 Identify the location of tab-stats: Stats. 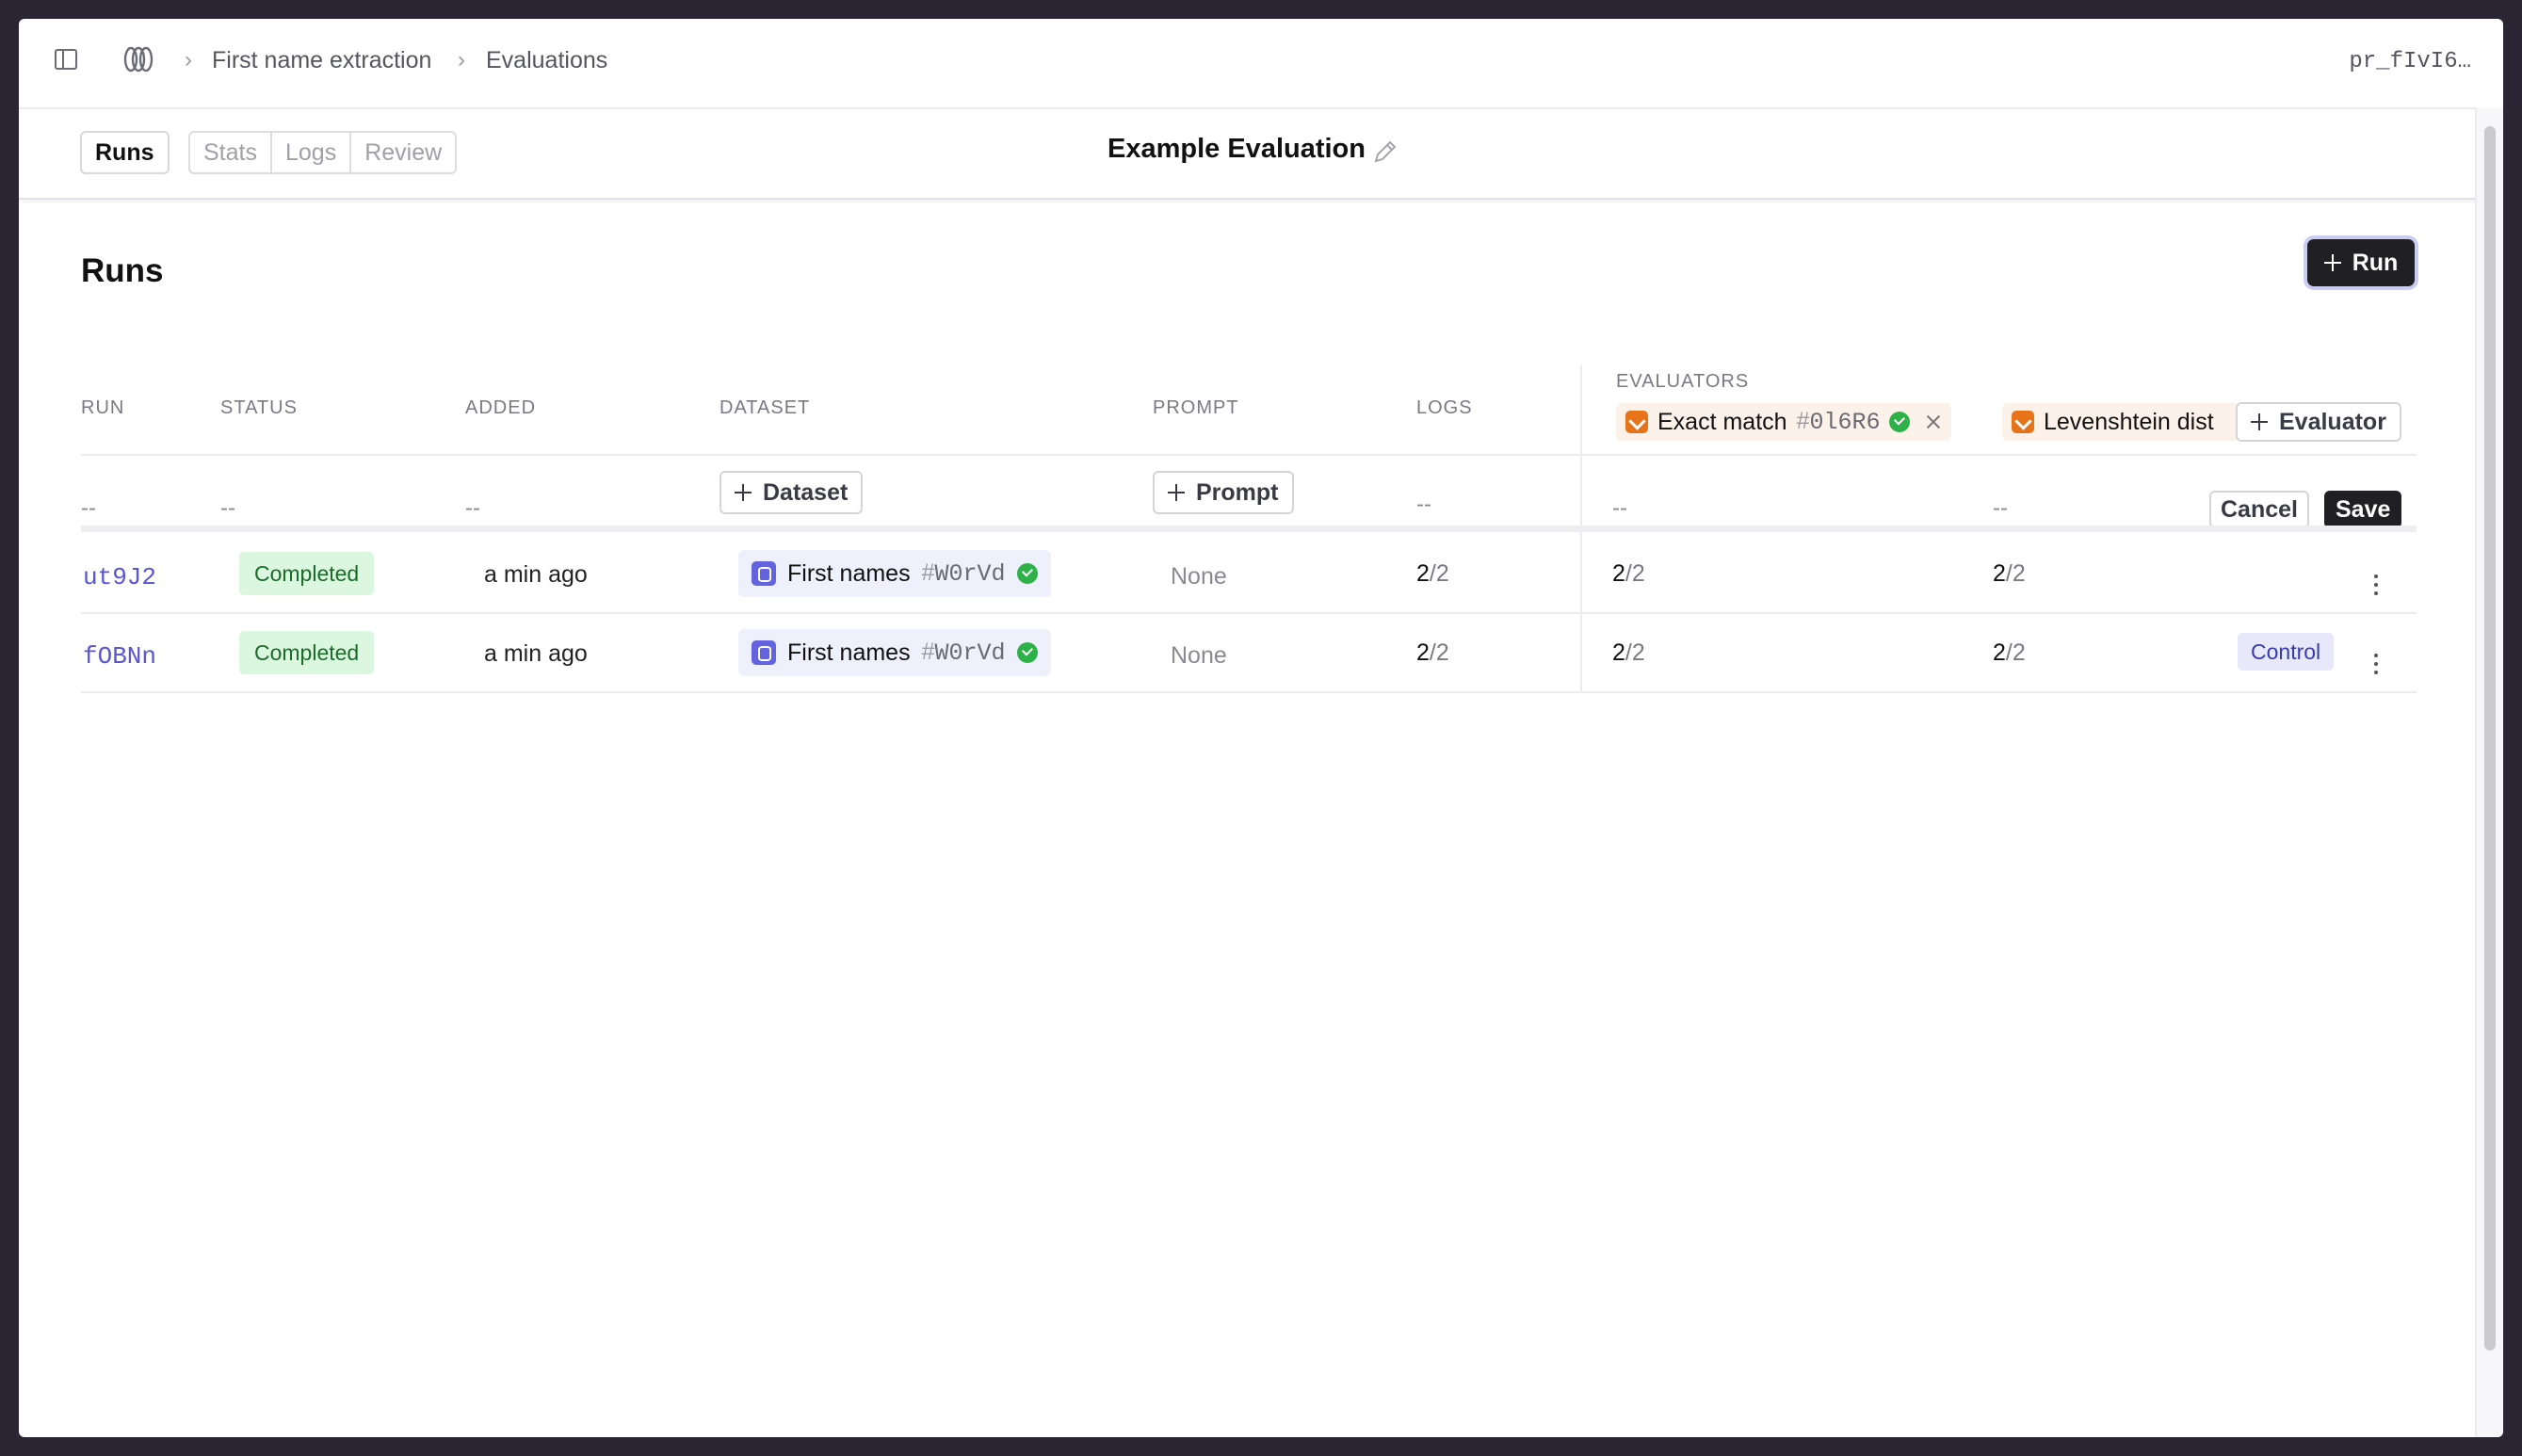
(231, 152).